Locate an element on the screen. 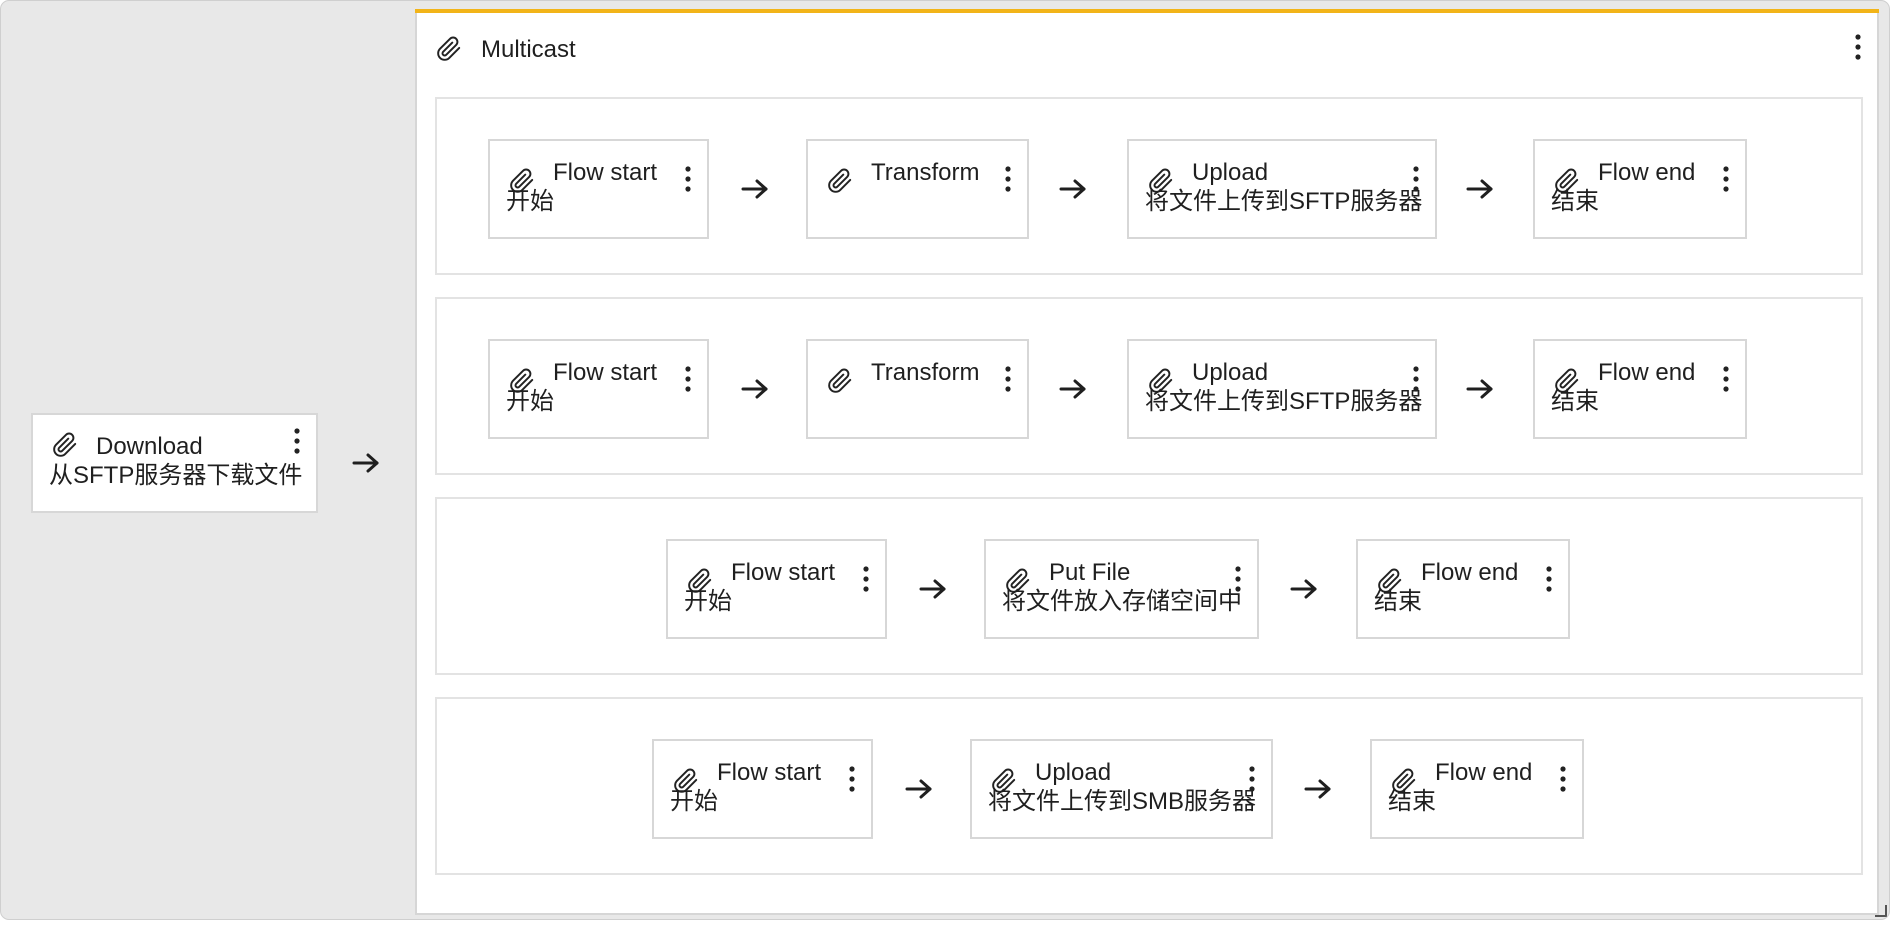 The height and width of the screenshot is (926, 1898). node-download: Download 从SFTP服务器下载文件 is located at coordinates (174, 463).